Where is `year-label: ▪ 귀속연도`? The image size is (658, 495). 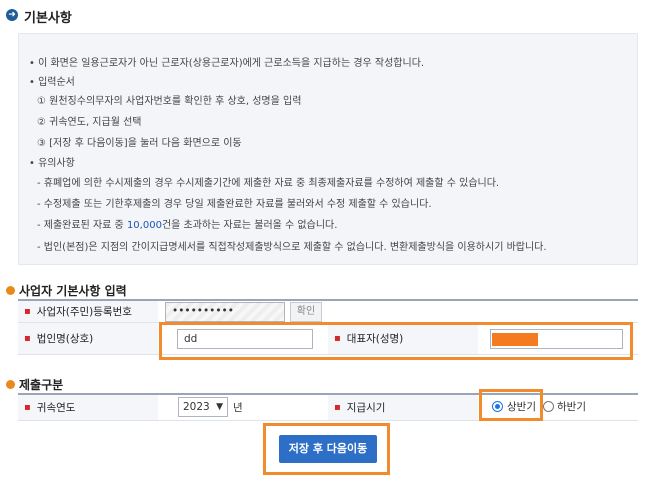
year-label: ▪ 귀속연도 is located at coordinates (88, 407).